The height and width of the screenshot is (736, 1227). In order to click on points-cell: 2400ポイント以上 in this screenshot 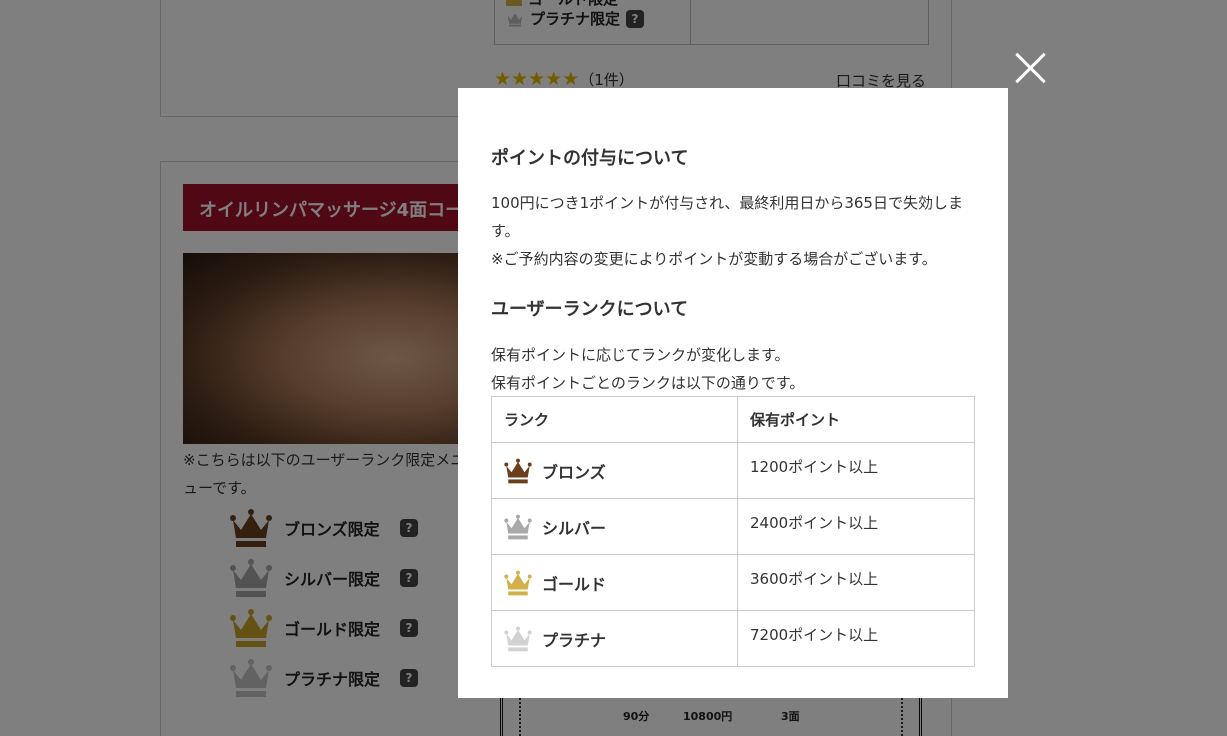, I will do `click(856, 526)`.